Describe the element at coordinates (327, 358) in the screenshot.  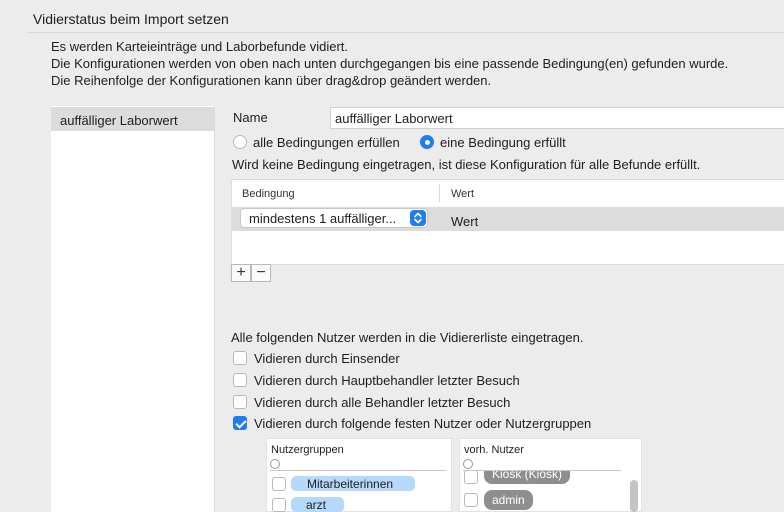
I see `checkbox-einsender-label: Vidieren durch Einsender` at that location.